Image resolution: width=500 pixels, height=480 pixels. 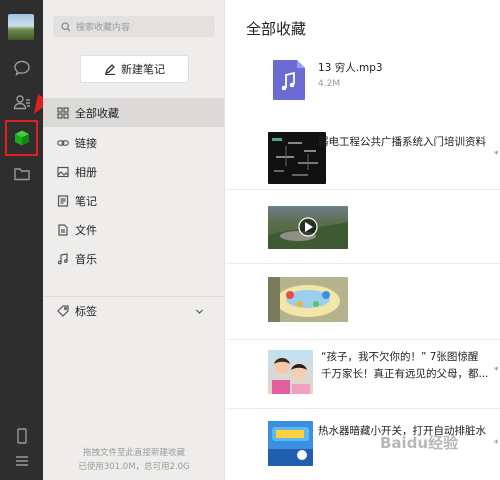 What do you see at coordinates (86, 259) in the screenshot?
I see `nav-item-label: 音乐` at bounding box center [86, 259].